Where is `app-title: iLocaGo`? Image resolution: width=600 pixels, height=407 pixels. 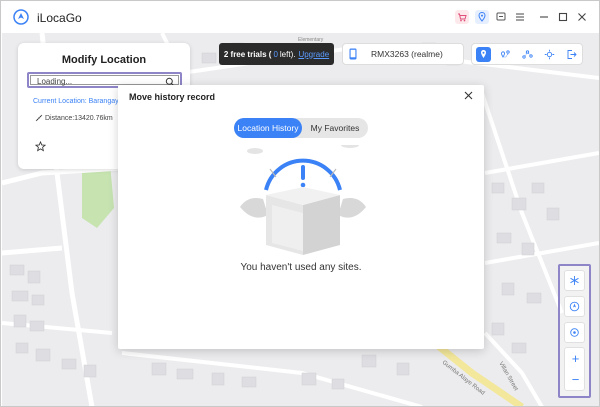
app-title: iLocaGo is located at coordinates (59, 18).